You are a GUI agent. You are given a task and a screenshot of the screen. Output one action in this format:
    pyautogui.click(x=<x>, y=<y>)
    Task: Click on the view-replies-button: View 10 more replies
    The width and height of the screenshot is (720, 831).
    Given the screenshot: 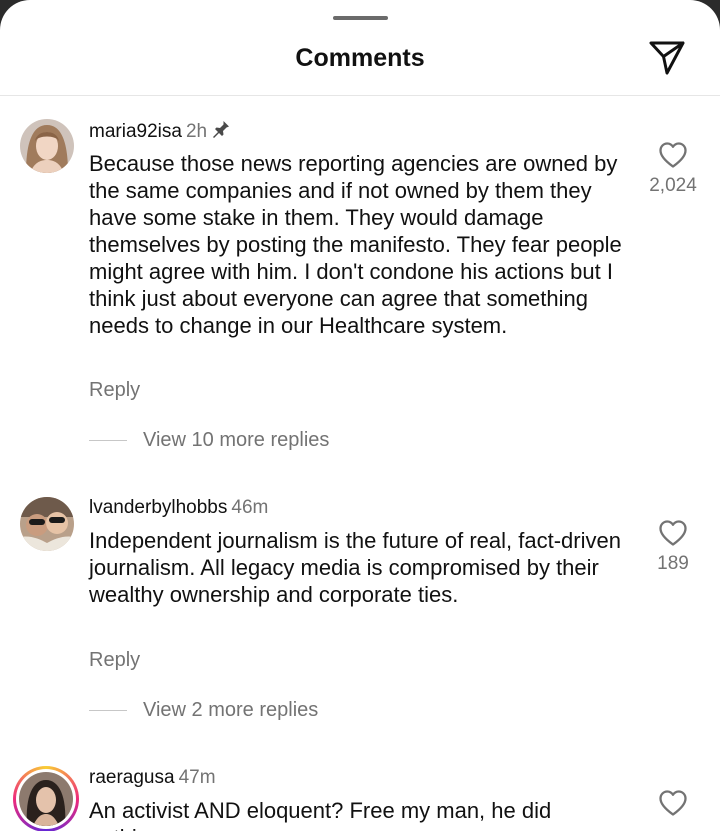 What is the action you would take?
    pyautogui.click(x=209, y=440)
    